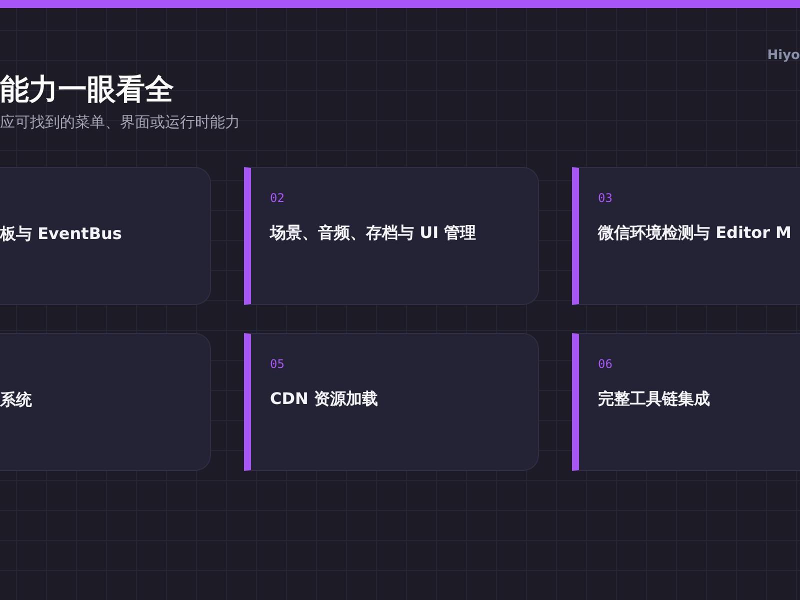  What do you see at coordinates (605, 198) in the screenshot?
I see `card-number: 03` at bounding box center [605, 198].